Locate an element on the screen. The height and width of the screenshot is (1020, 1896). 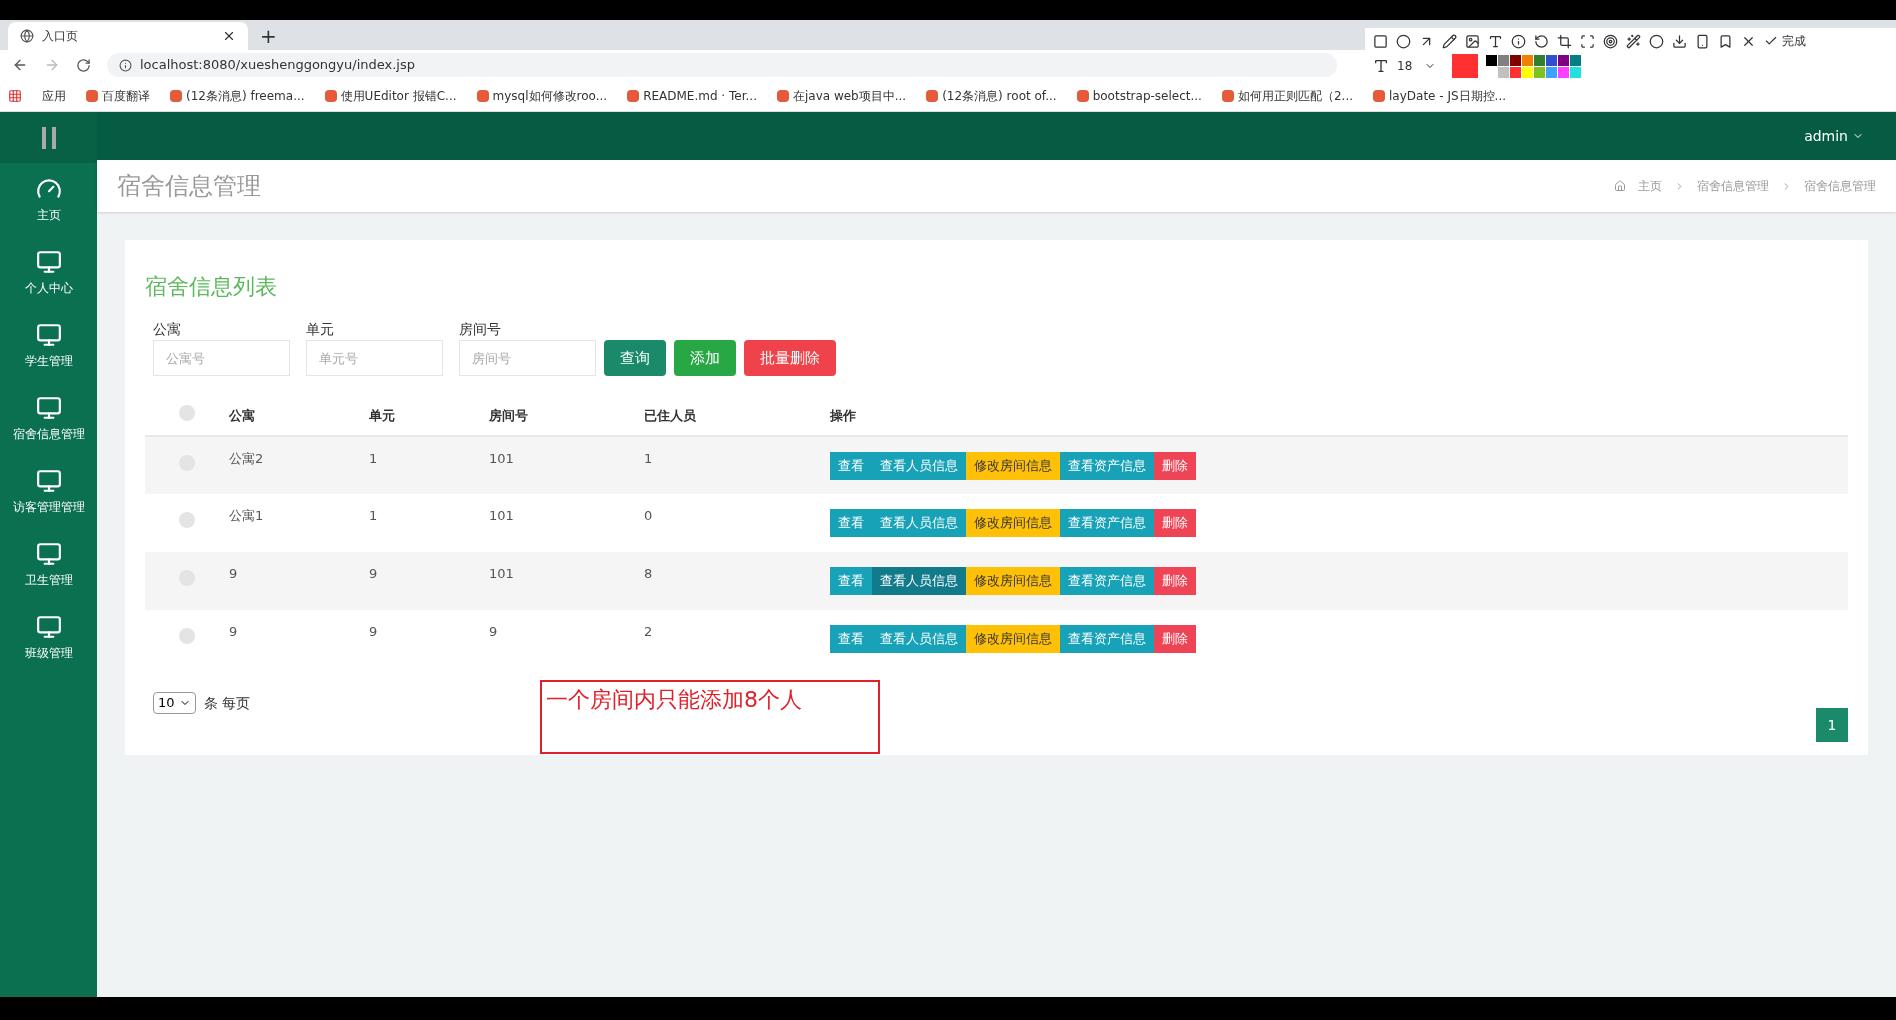
sidebar-item: 访客管理管理 is located at coordinates (48, 491).